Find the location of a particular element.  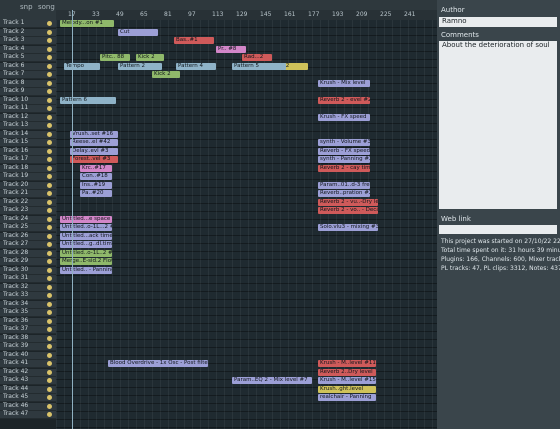

song-toggle: song is located at coordinates (46, 7).